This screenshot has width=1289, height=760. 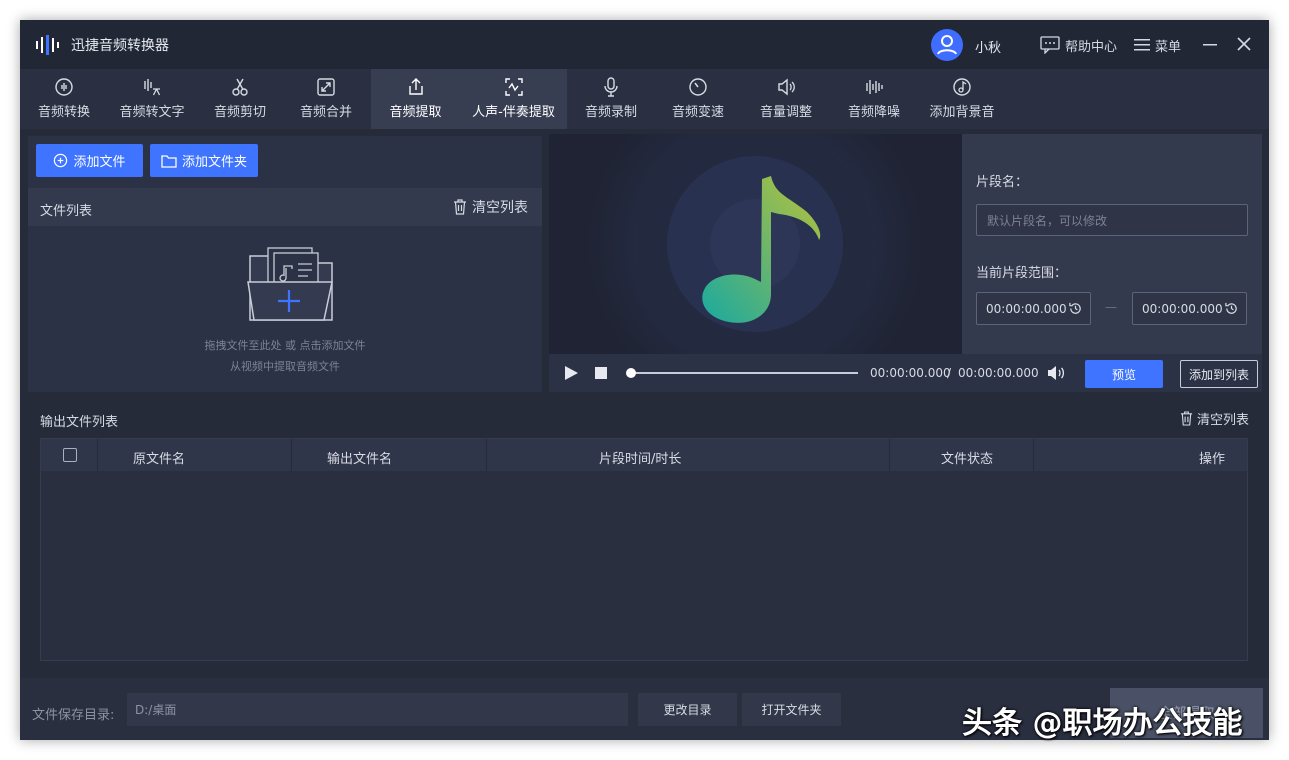 What do you see at coordinates (631, 373) in the screenshot?
I see `progress-handle` at bounding box center [631, 373].